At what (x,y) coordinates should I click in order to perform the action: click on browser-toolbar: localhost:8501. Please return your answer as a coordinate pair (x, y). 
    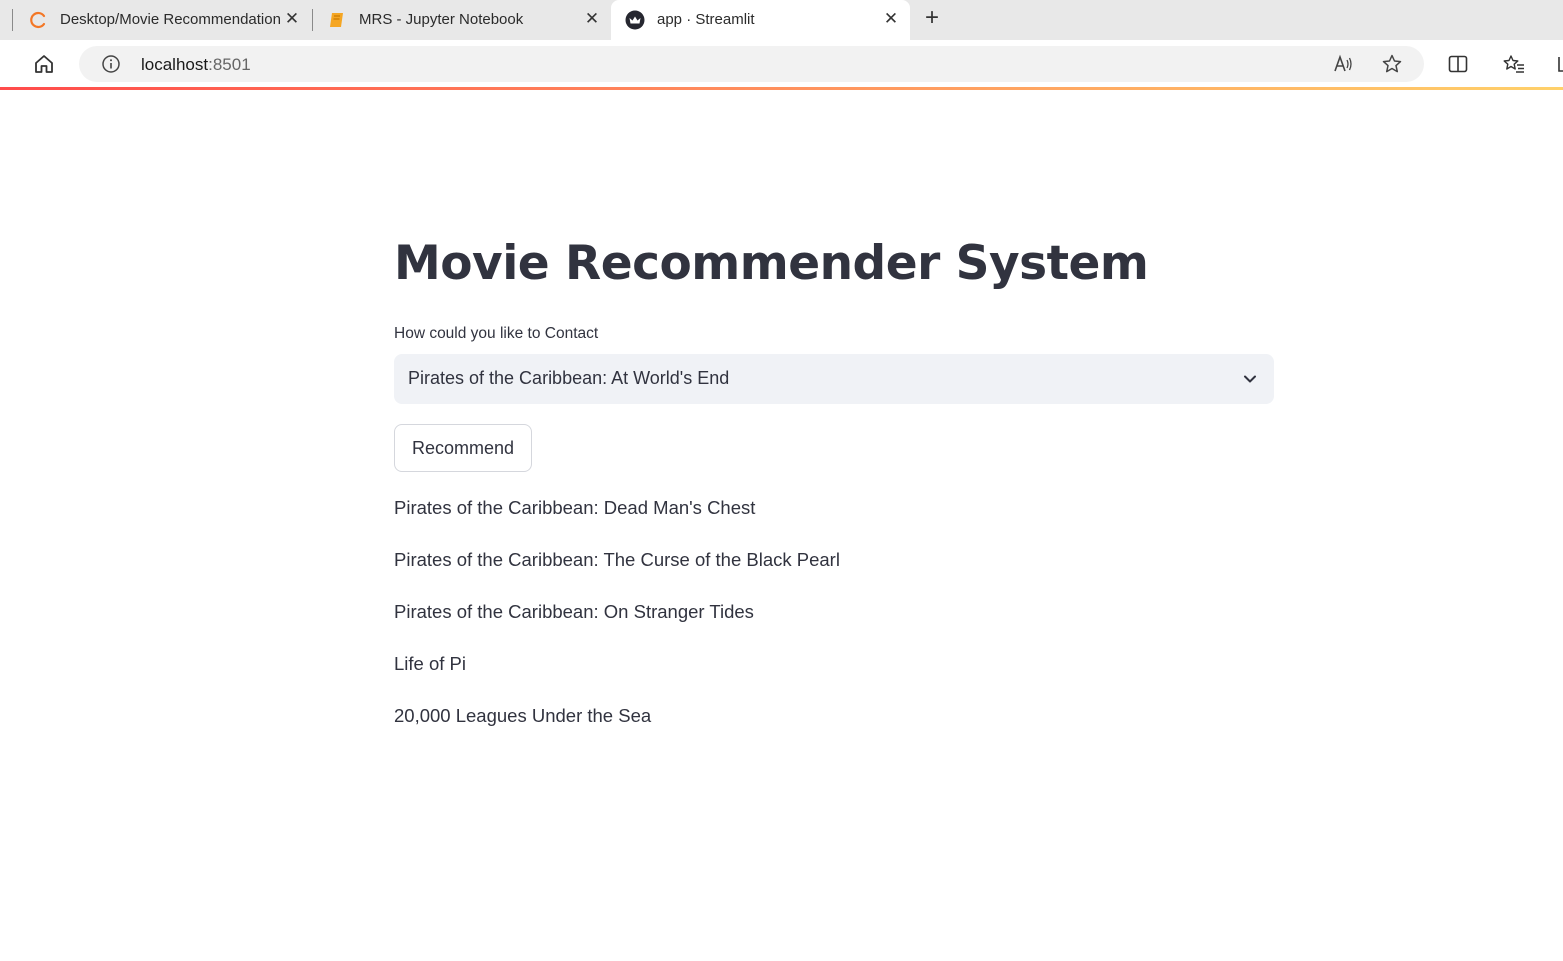
    Looking at the image, I should click on (781, 64).